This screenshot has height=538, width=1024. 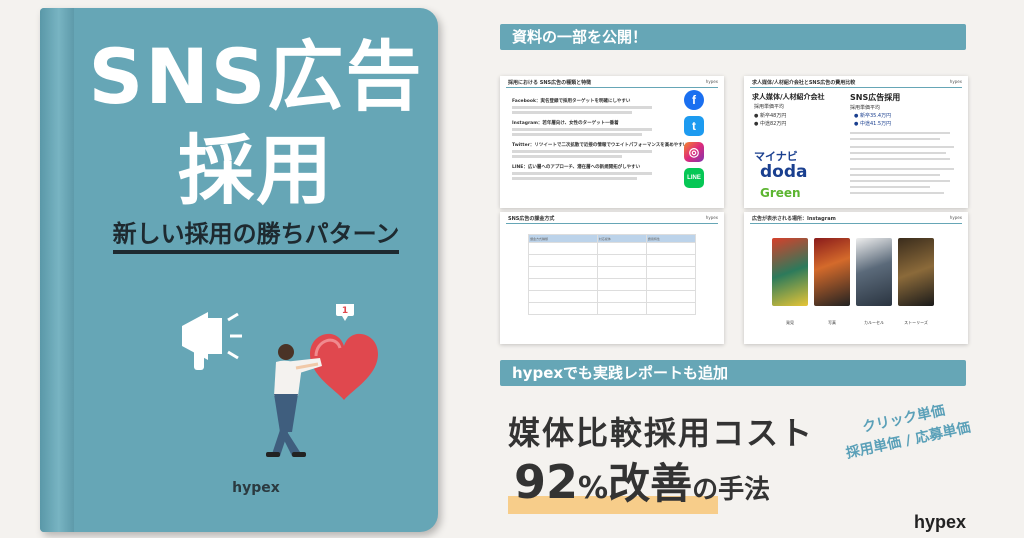 I want to click on slide-heading: Instagram：若年層向け、女性のターゲット一番着, so click(x=565, y=123).